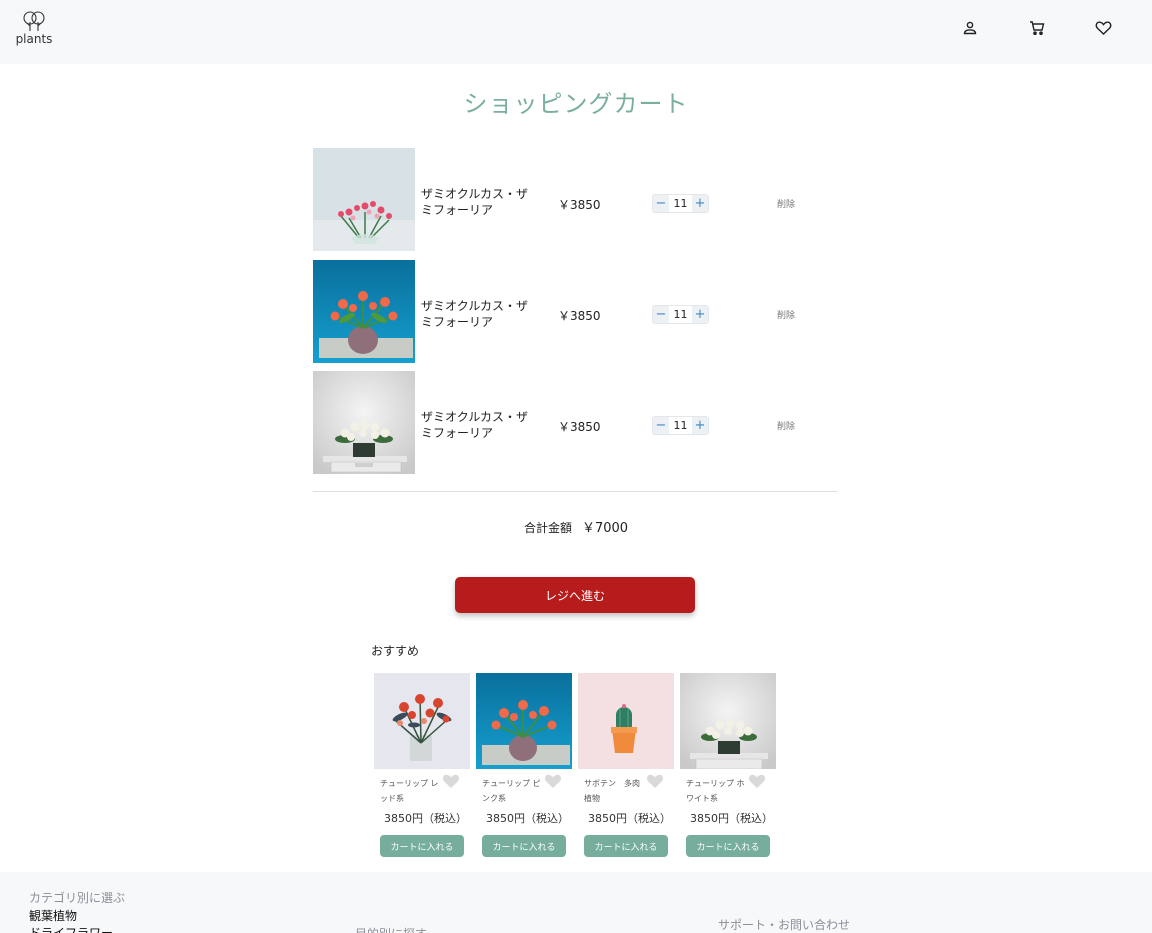  I want to click on product-card: チューリップ レッド系 3850円（税込） カートに入れる, so click(422, 768).